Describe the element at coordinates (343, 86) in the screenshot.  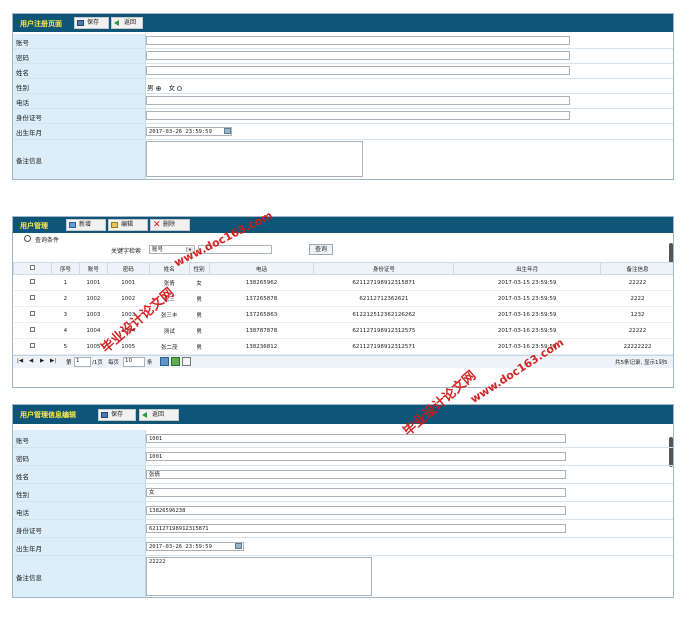
I see `form-row-gender: 性别 男 女` at that location.